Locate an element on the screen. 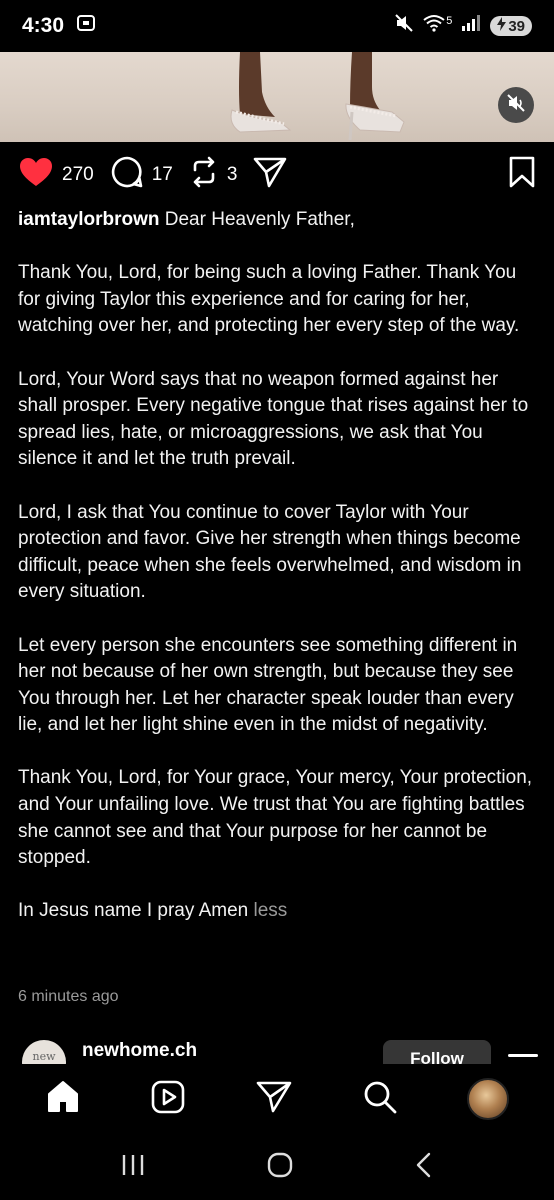 This screenshot has width=554, height=1200. like-action: 270 is located at coordinates (56, 175).